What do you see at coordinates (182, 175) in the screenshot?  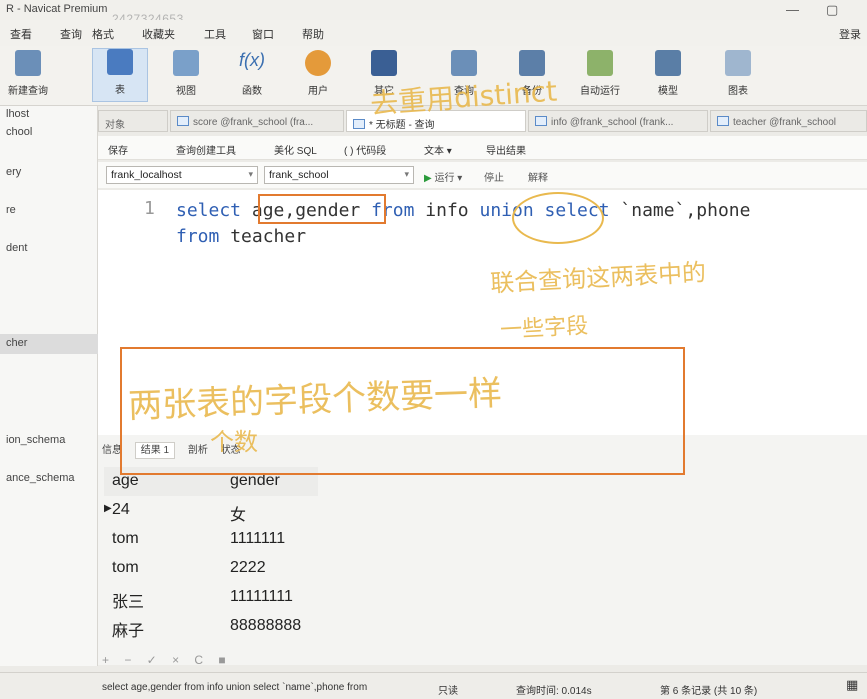 I see `connection-select: frank_localhost ▾` at bounding box center [182, 175].